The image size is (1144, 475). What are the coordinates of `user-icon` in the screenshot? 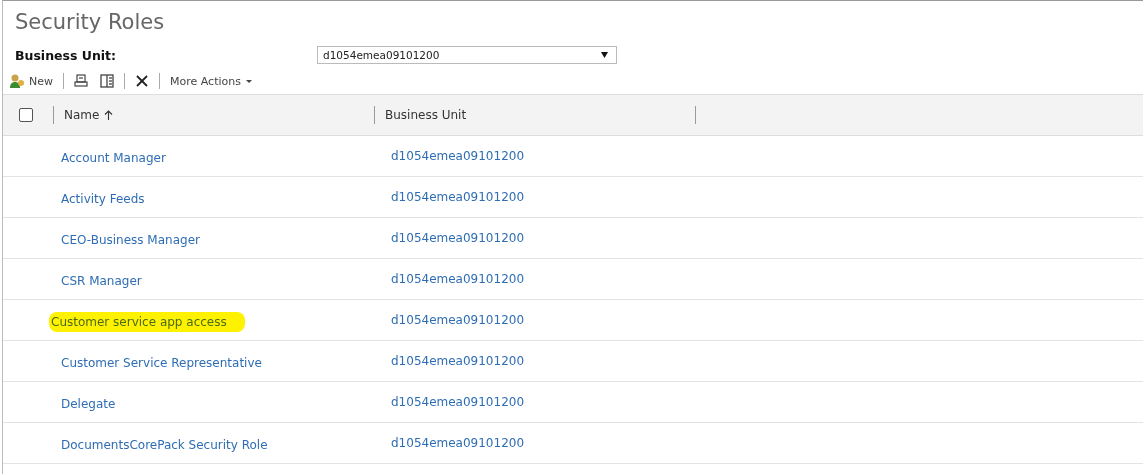 It's located at (17, 81).